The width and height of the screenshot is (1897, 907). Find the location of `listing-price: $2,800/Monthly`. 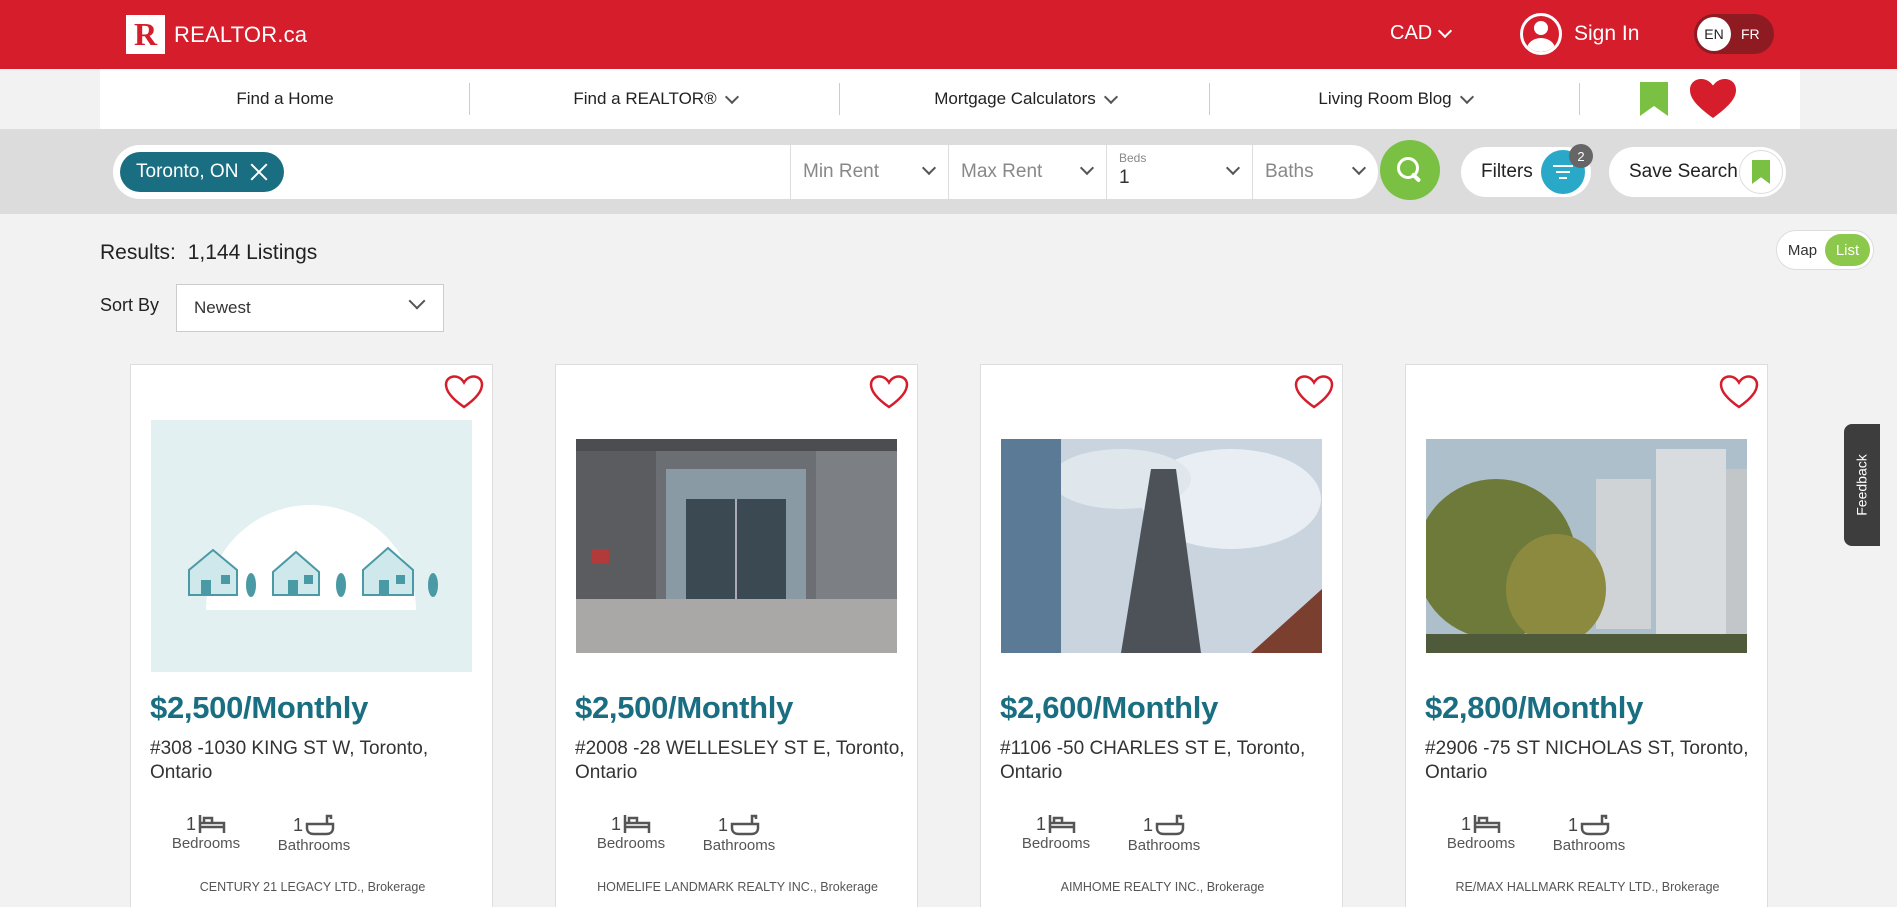

listing-price: $2,800/Monthly is located at coordinates (1534, 707).